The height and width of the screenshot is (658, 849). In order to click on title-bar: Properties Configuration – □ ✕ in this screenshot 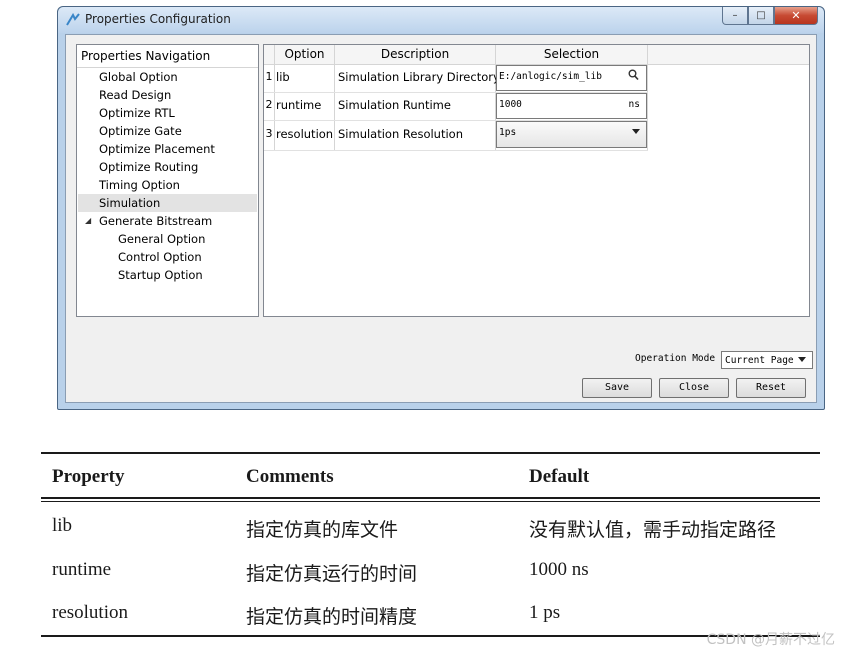, I will do `click(441, 20)`.